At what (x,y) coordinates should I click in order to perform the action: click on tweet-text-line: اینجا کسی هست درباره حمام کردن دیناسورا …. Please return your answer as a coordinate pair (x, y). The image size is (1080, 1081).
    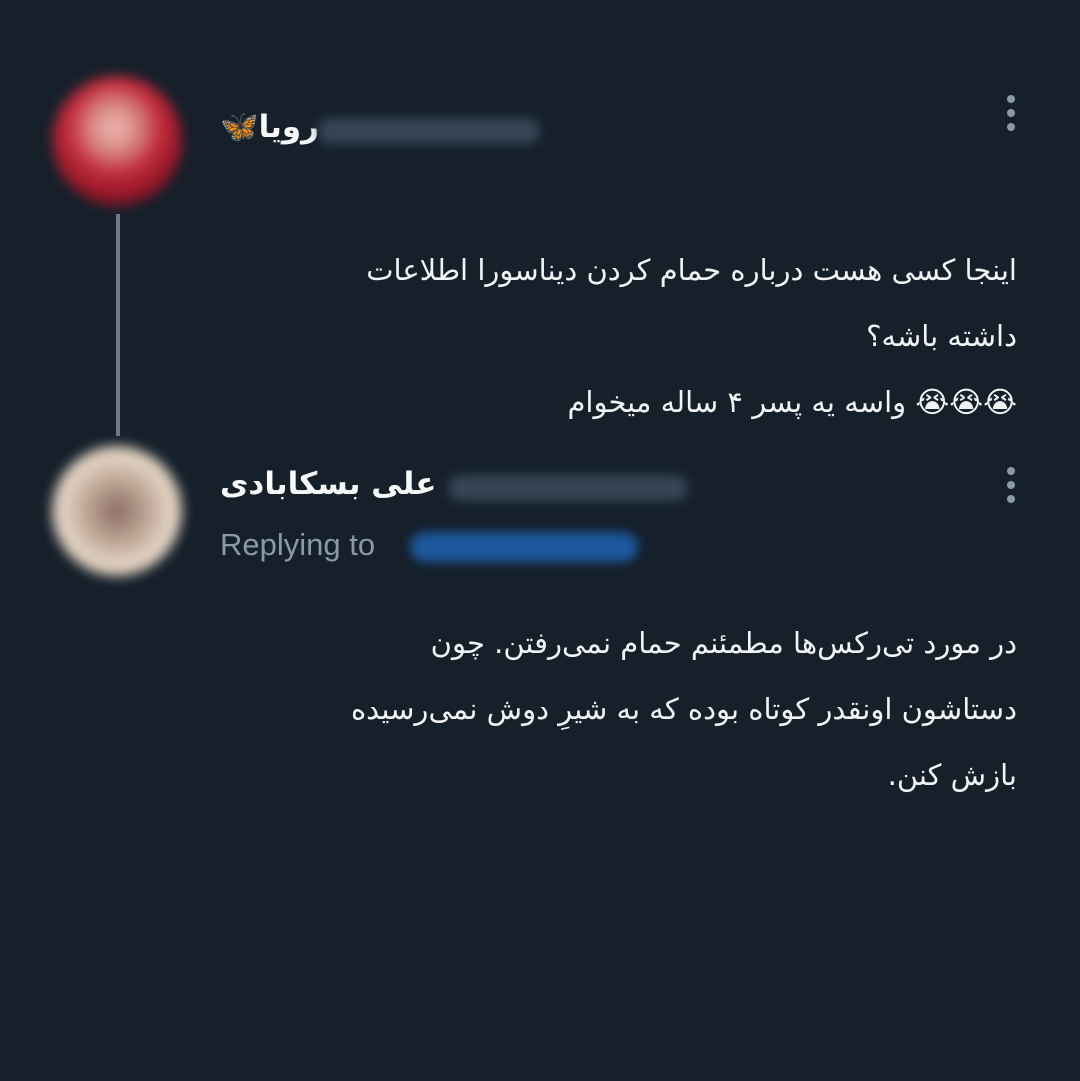
    Looking at the image, I should click on (691, 270).